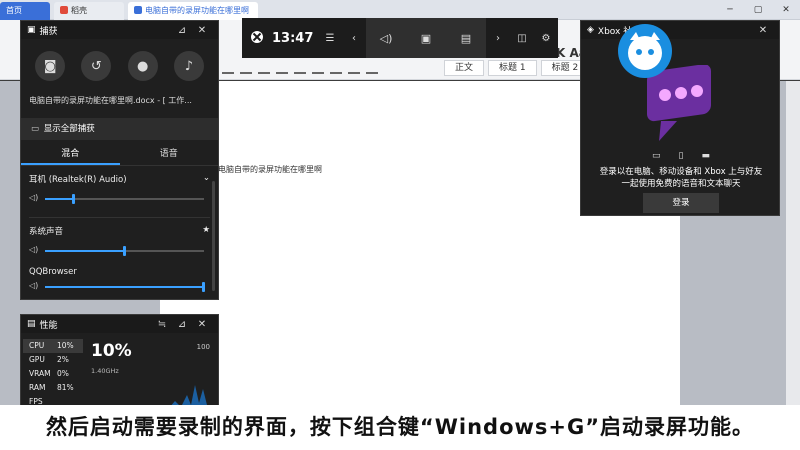  I want to click on show-all-captures-button: ▭ 显示全部捕获, so click(119, 129).